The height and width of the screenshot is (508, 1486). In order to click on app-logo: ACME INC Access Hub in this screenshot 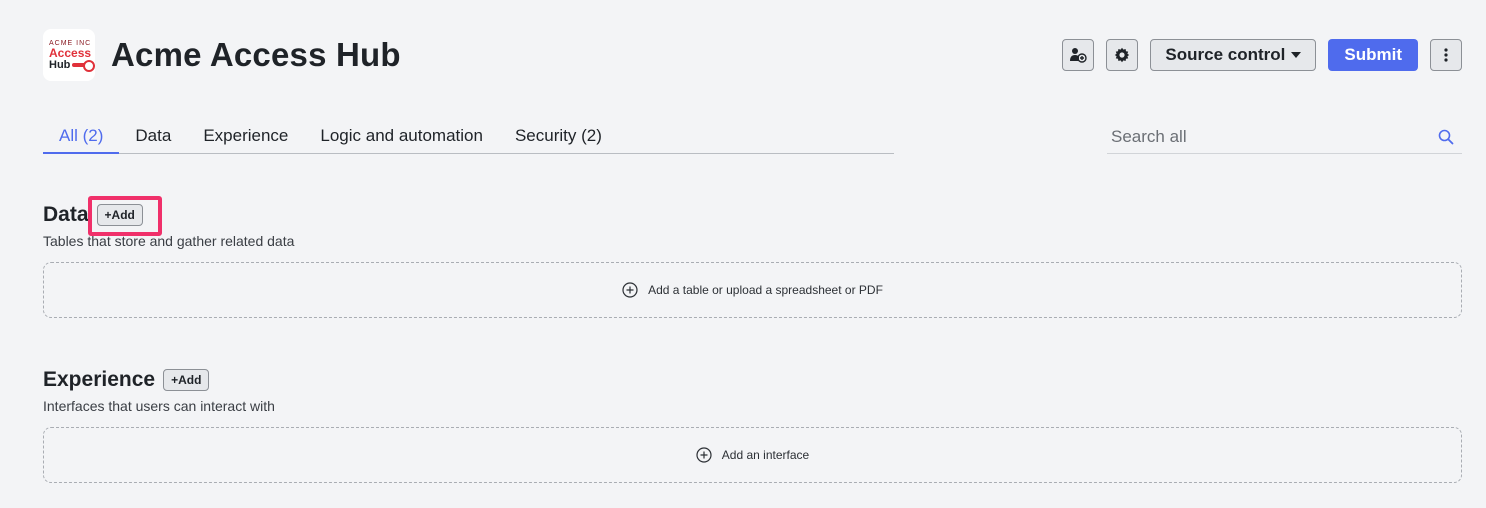, I will do `click(69, 55)`.